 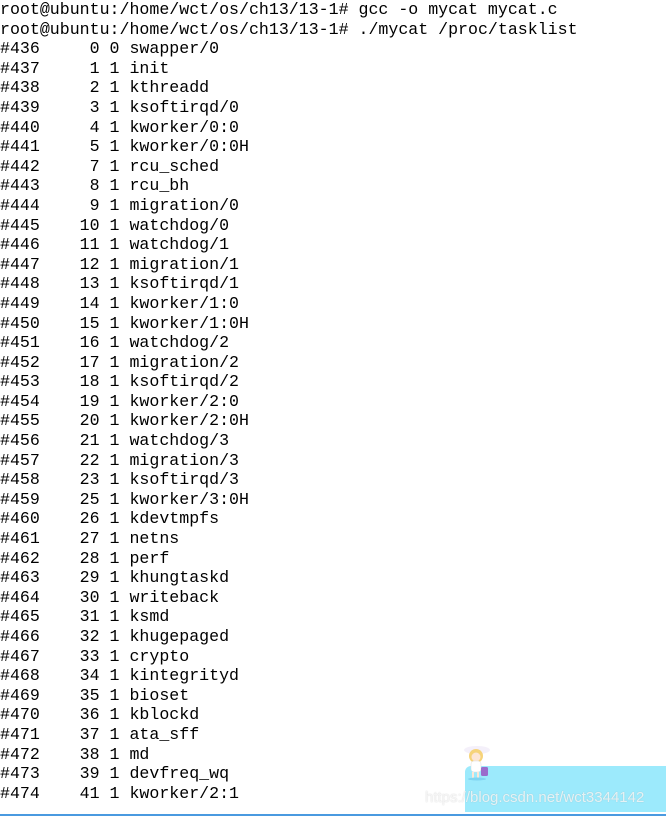 I want to click on task-row: #464 30 1 writeback, so click(x=110, y=597).